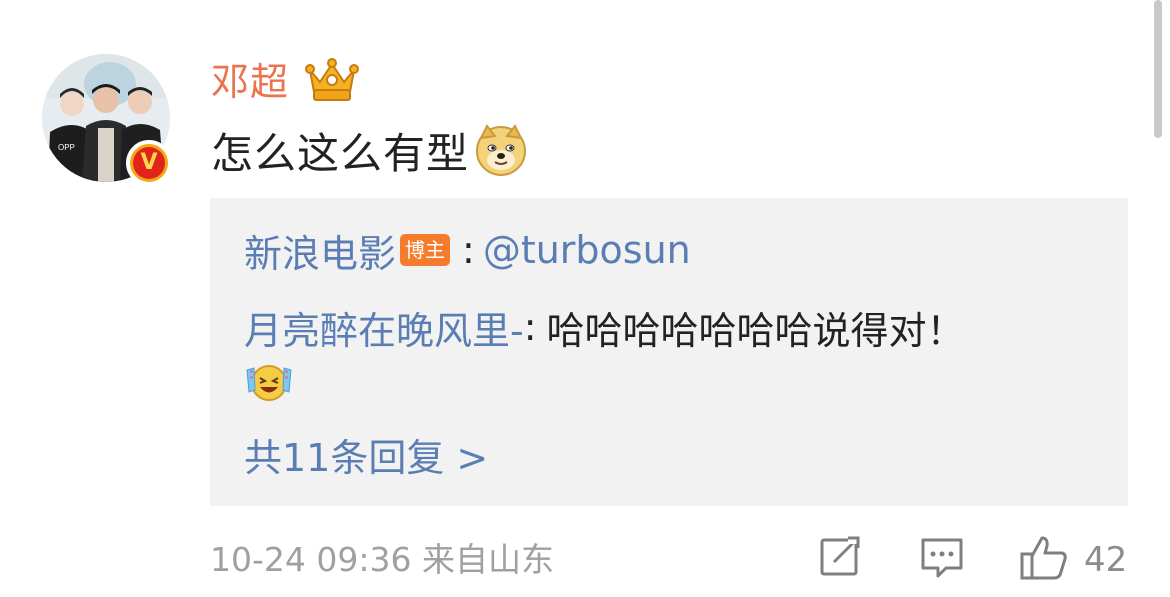  Describe the element at coordinates (840, 556) in the screenshot. I see `share-edit-icon` at that location.